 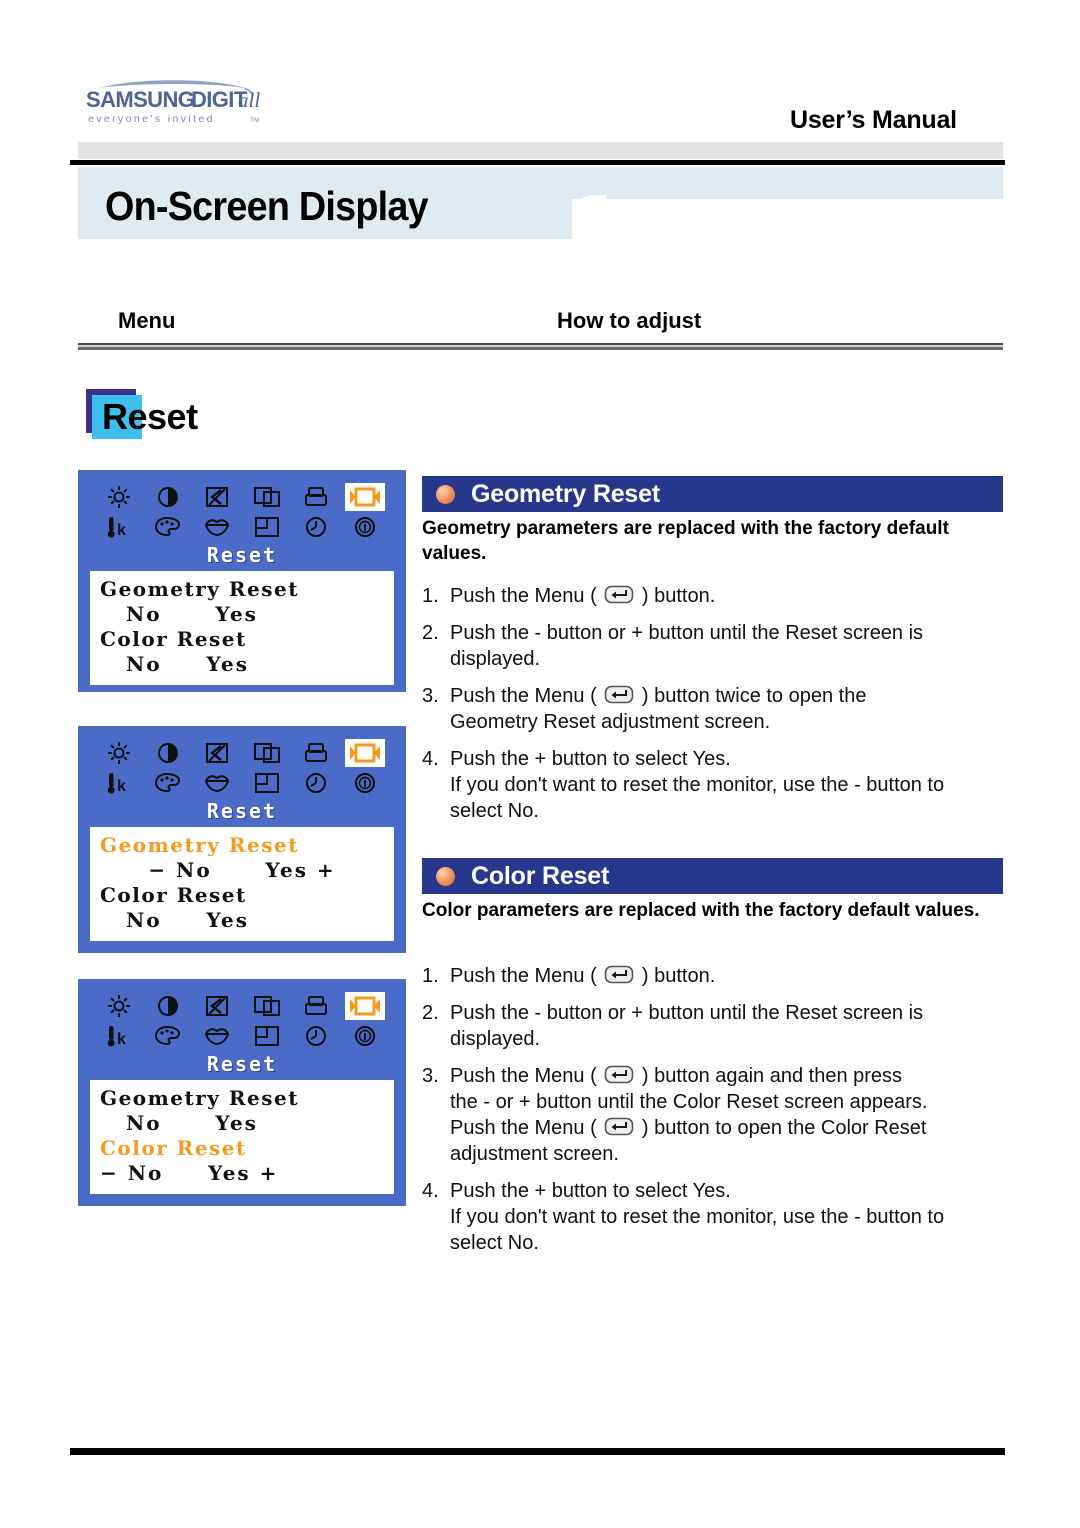 I want to click on step-text: ) button again and then press, so click(x=769, y=1076).